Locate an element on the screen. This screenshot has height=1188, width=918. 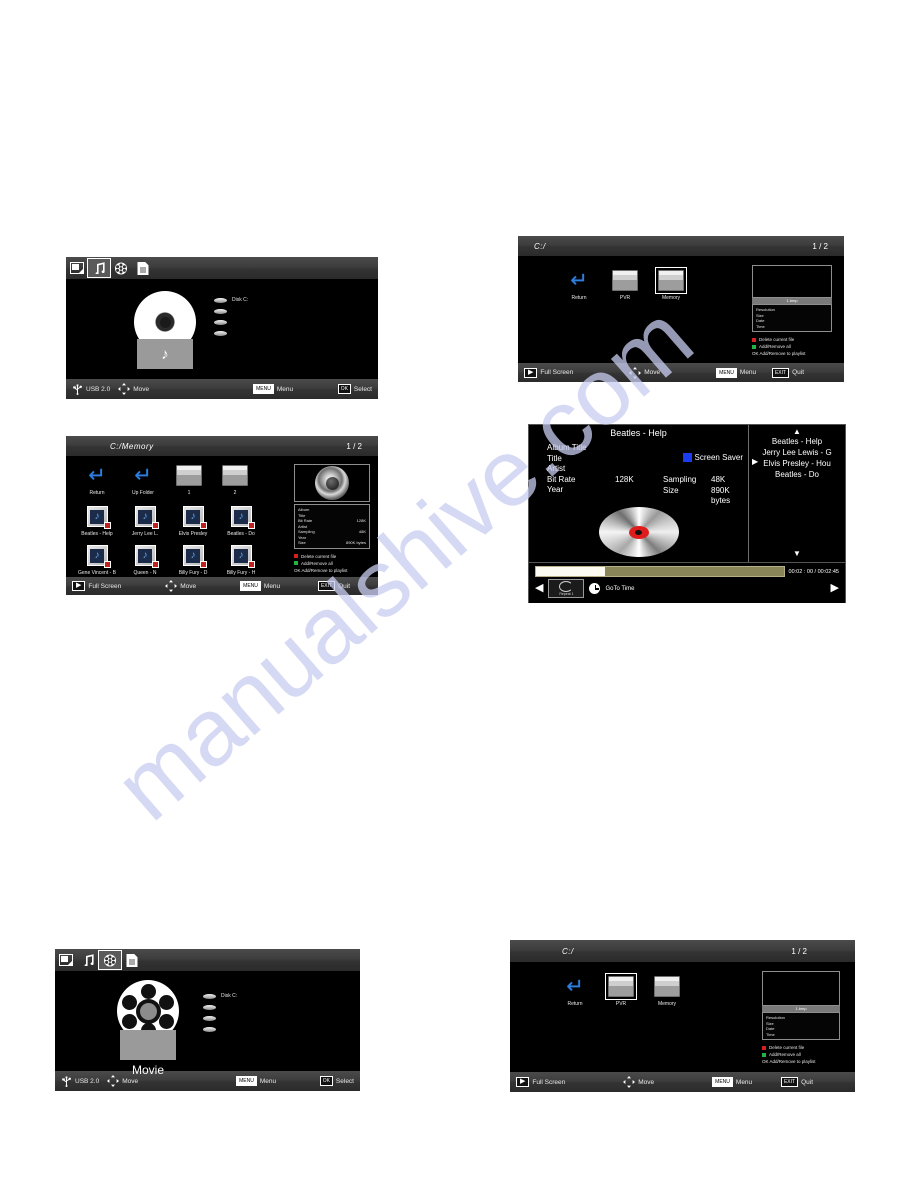
item-list: ↵ Return PVR Memory is located at coordinates (625, 284).